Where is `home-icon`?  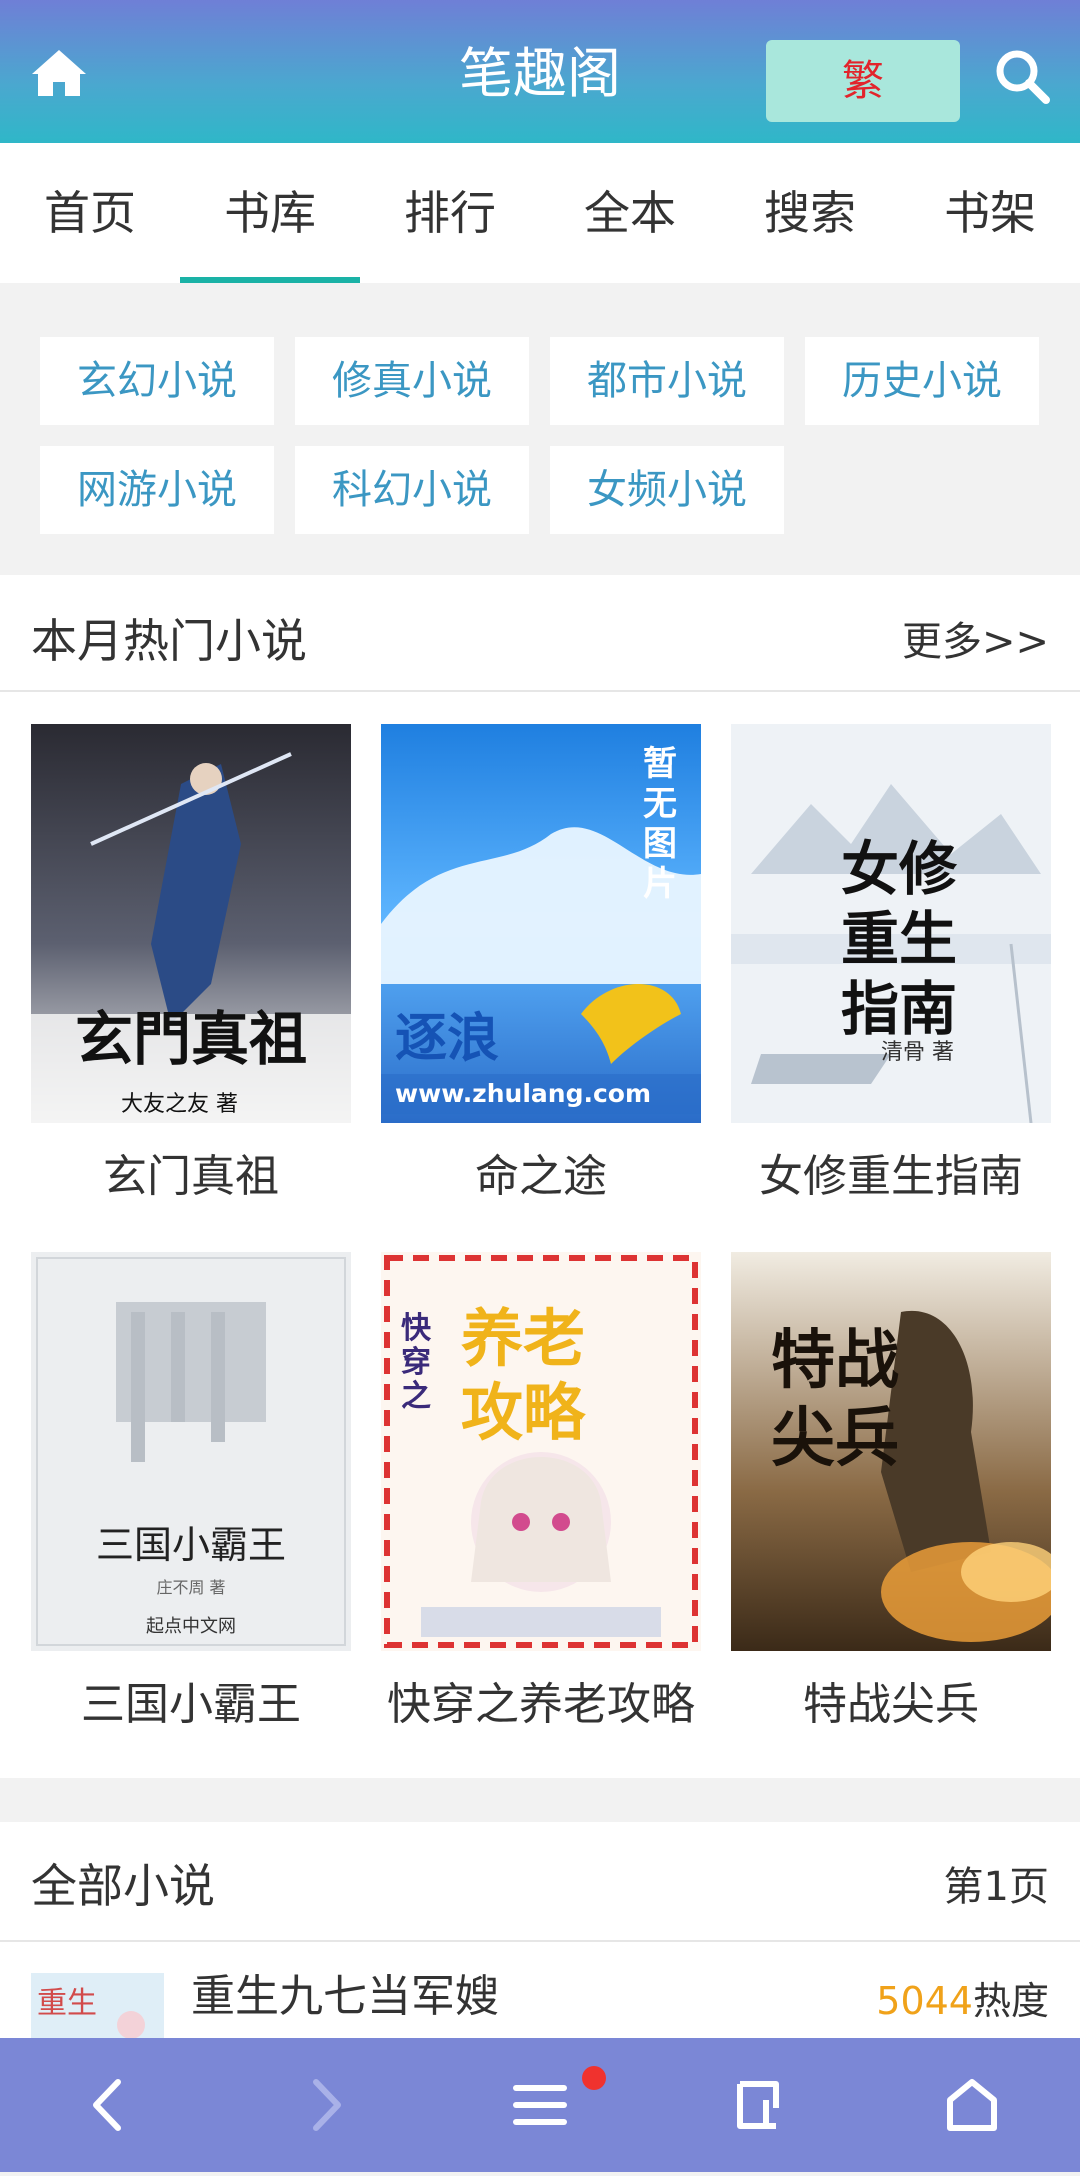
home-icon is located at coordinates (972, 2105).